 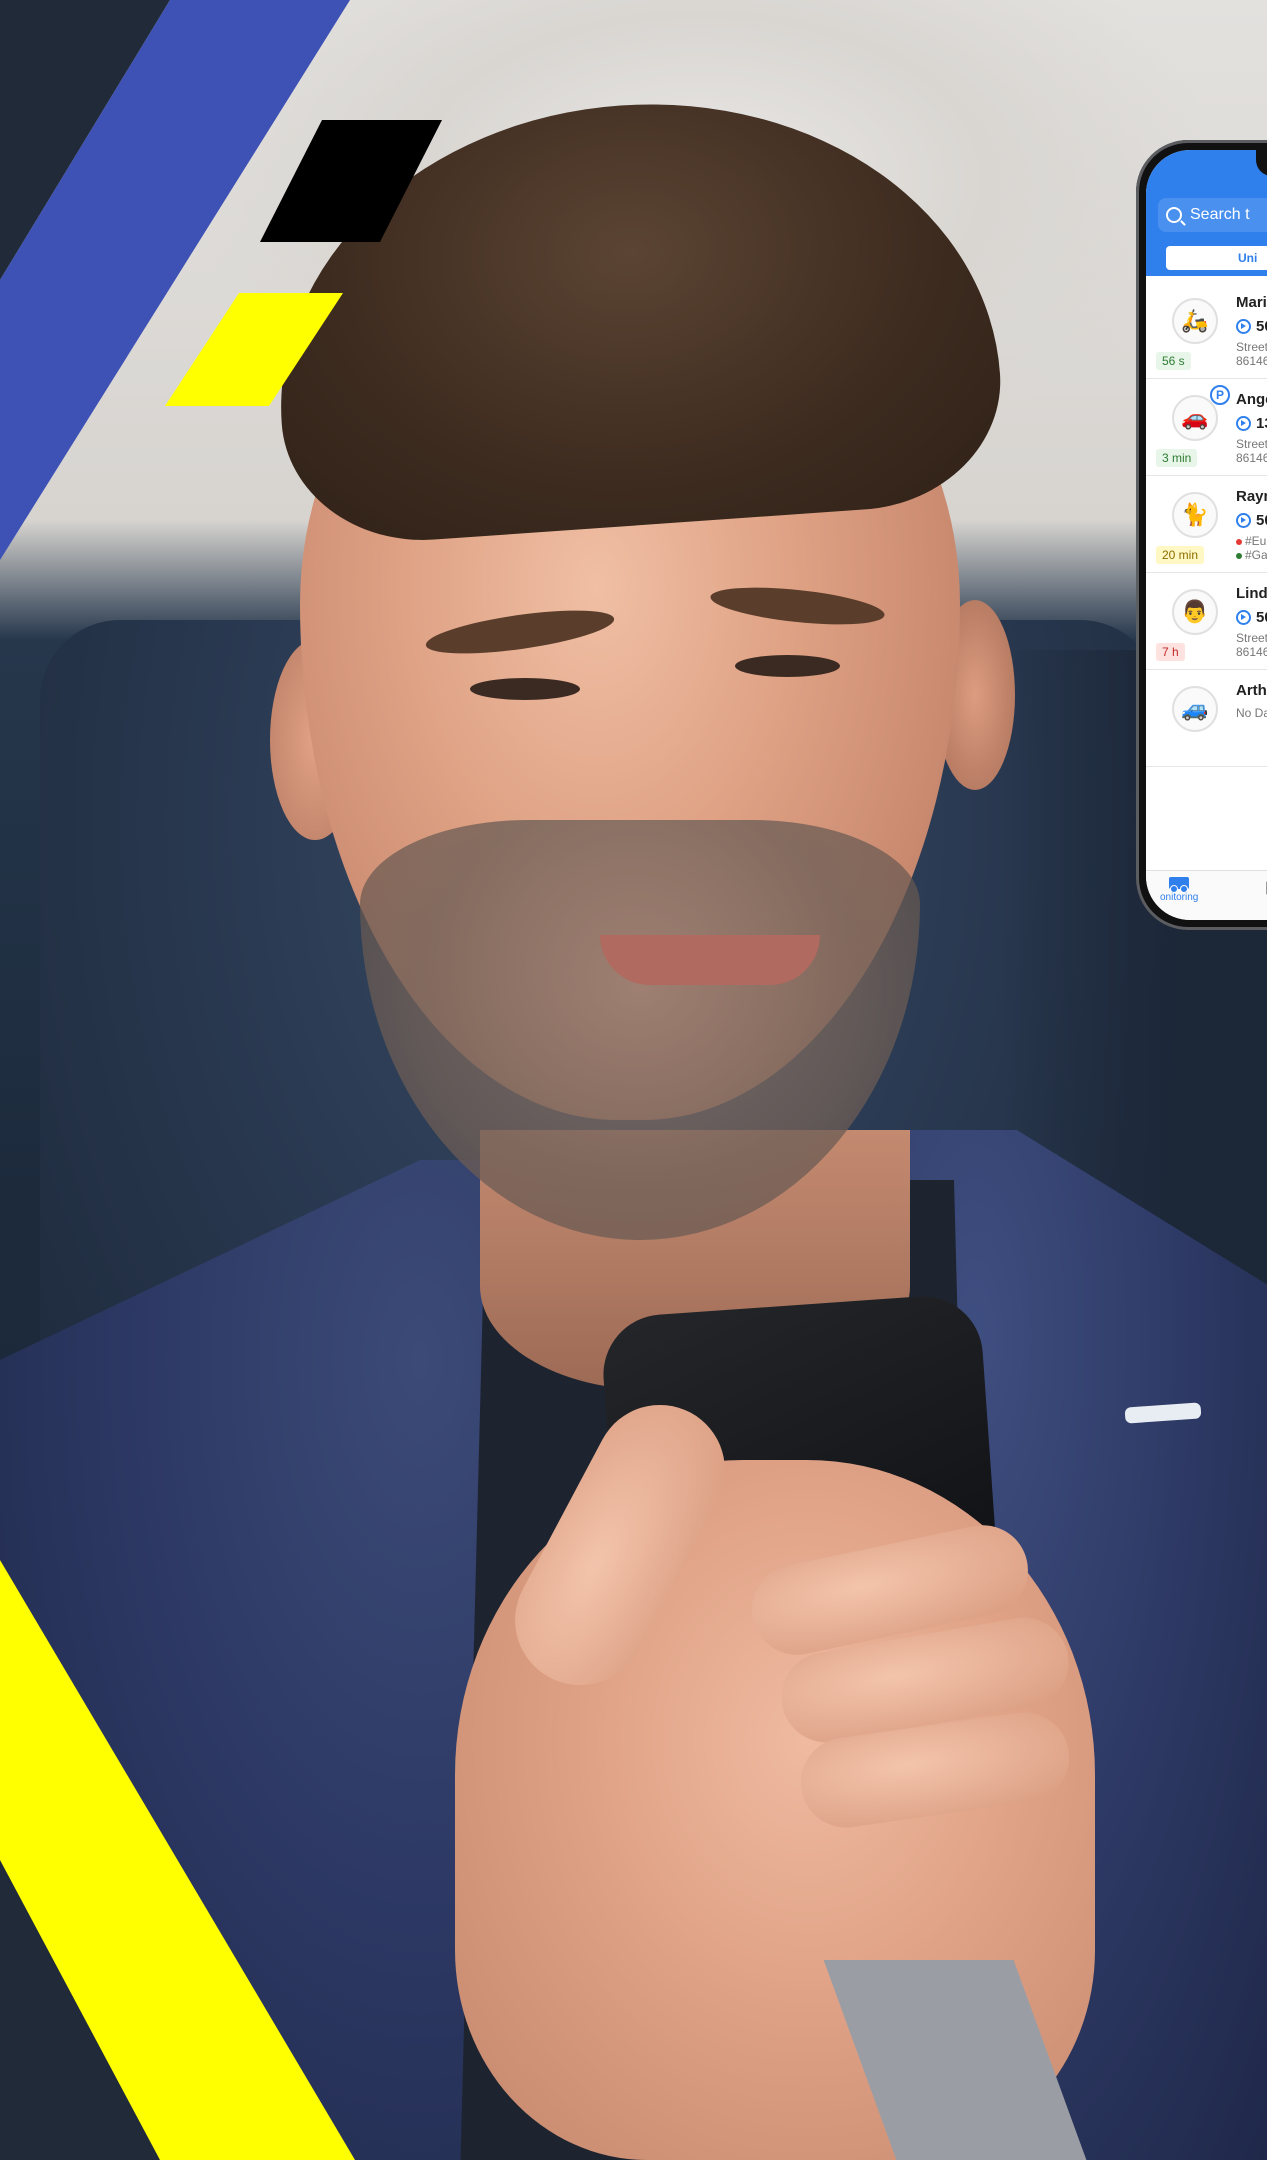 What do you see at coordinates (1251, 496) in the screenshot?
I see `unit-name: Raym` at bounding box center [1251, 496].